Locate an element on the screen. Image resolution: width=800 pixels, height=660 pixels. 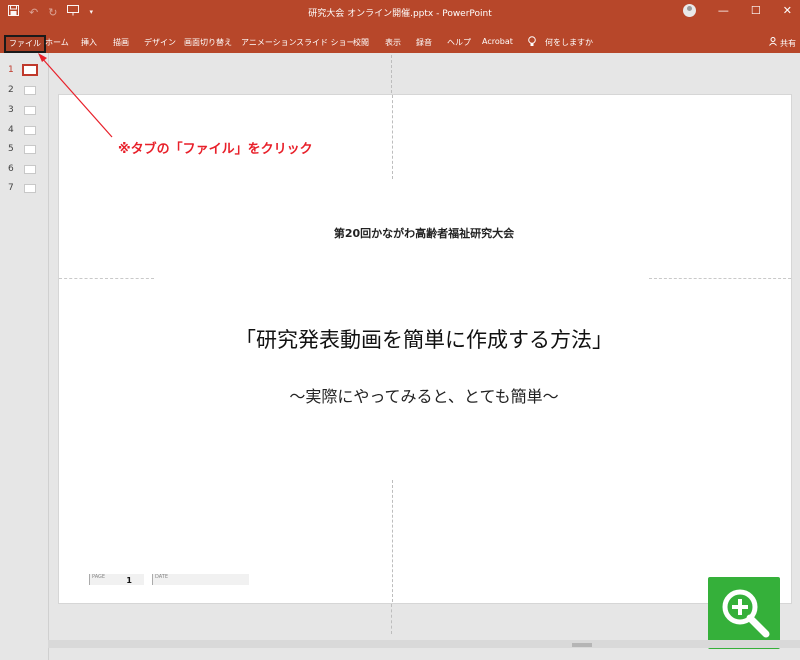
window-title: 研究大会 オンライン開催.pptx - PowerPoint is located at coordinates (400, 14).